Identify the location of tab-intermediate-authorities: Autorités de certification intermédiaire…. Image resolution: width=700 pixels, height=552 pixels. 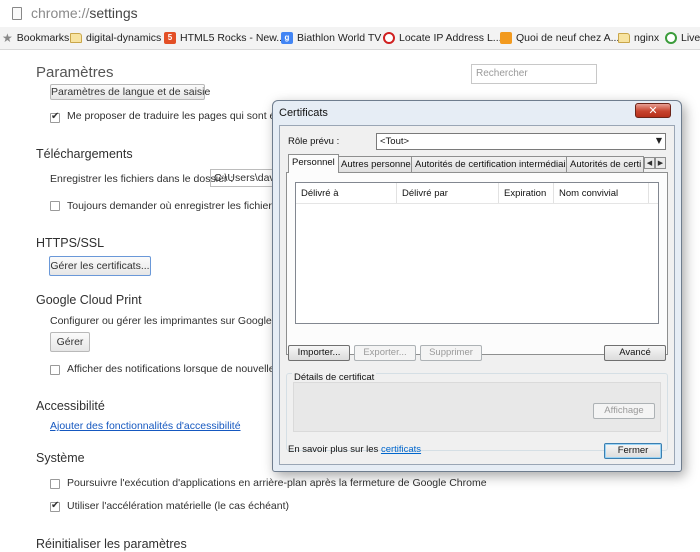
(497, 164).